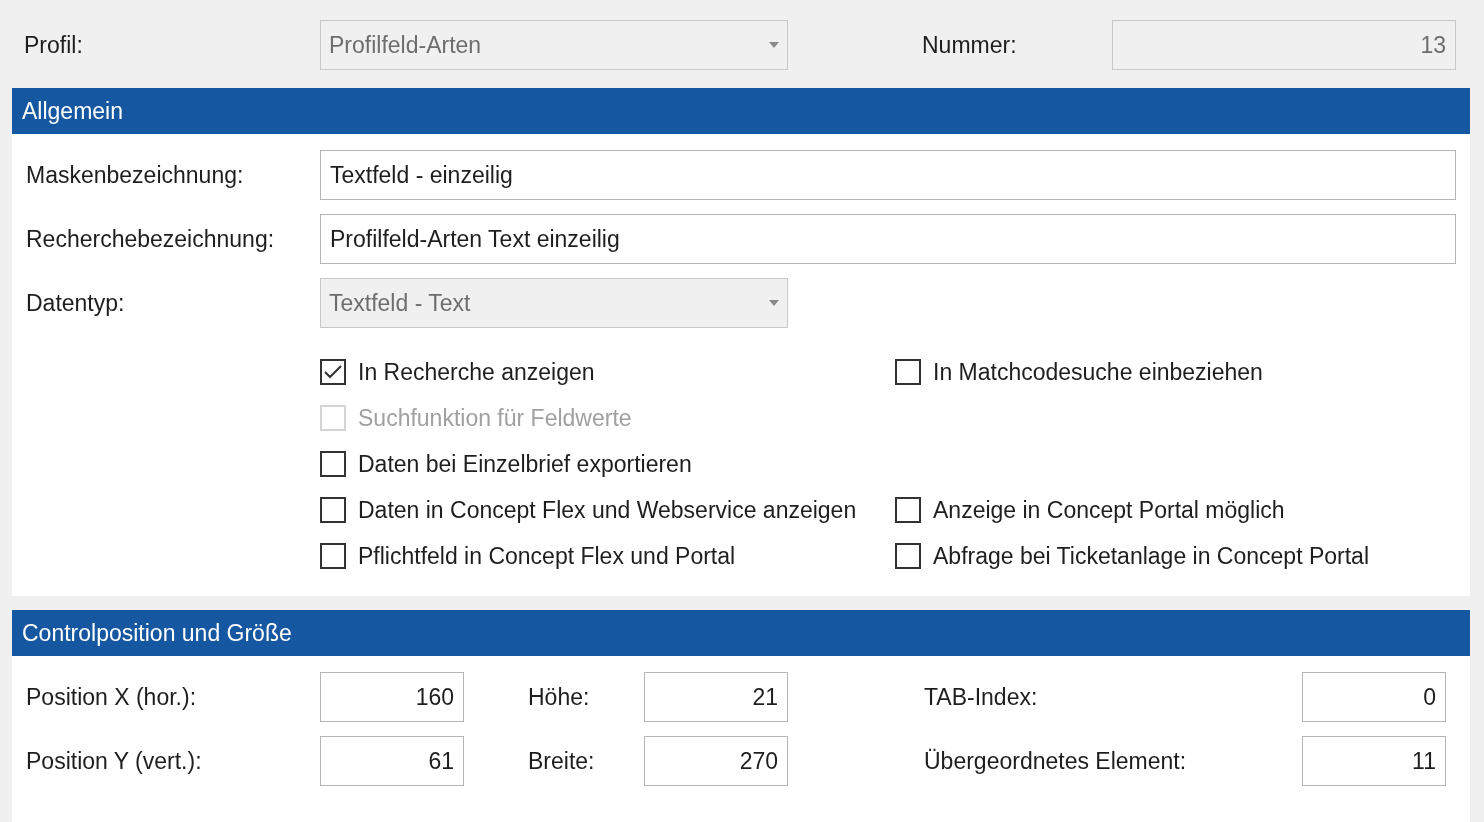  Describe the element at coordinates (716, 761) in the screenshot. I see `text-field: 270` at that location.